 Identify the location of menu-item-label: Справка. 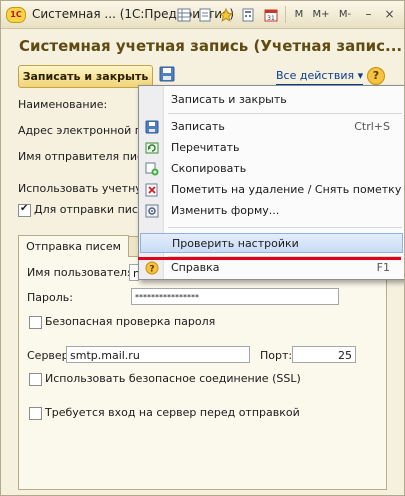
(195, 267).